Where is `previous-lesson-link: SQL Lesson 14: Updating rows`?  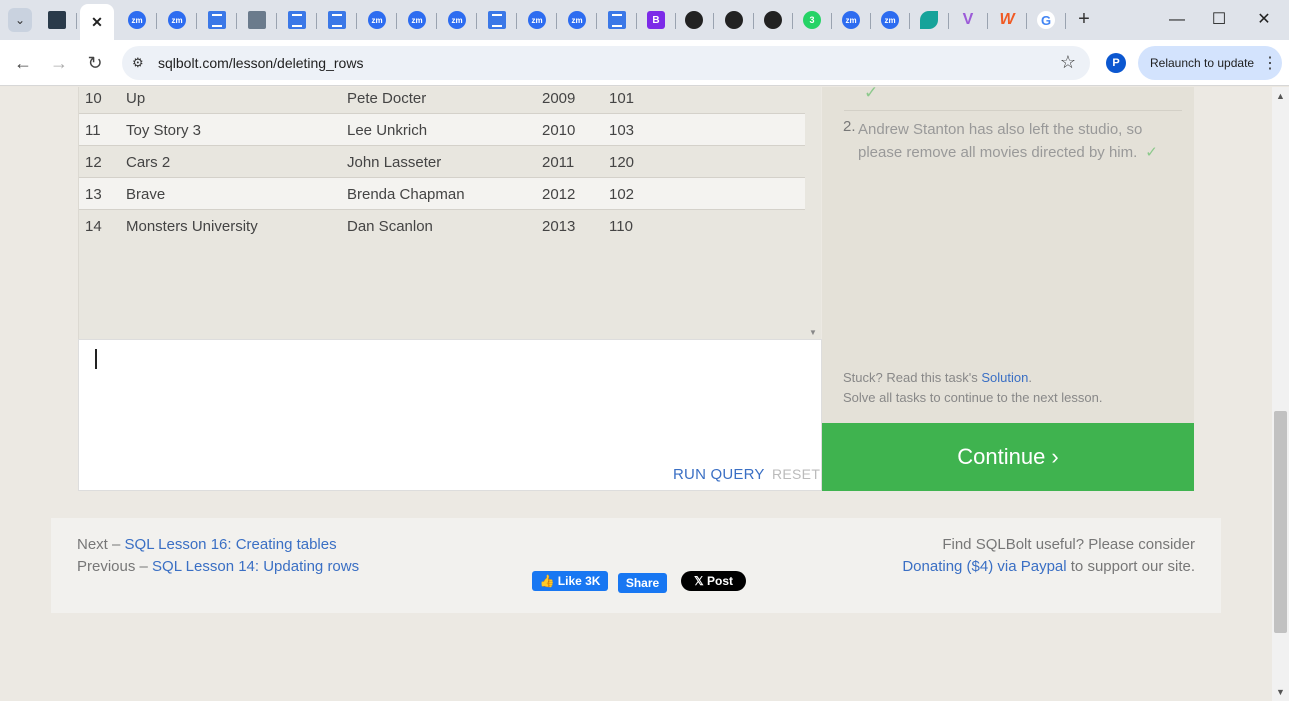
previous-lesson-link: SQL Lesson 14: Updating rows is located at coordinates (255, 566).